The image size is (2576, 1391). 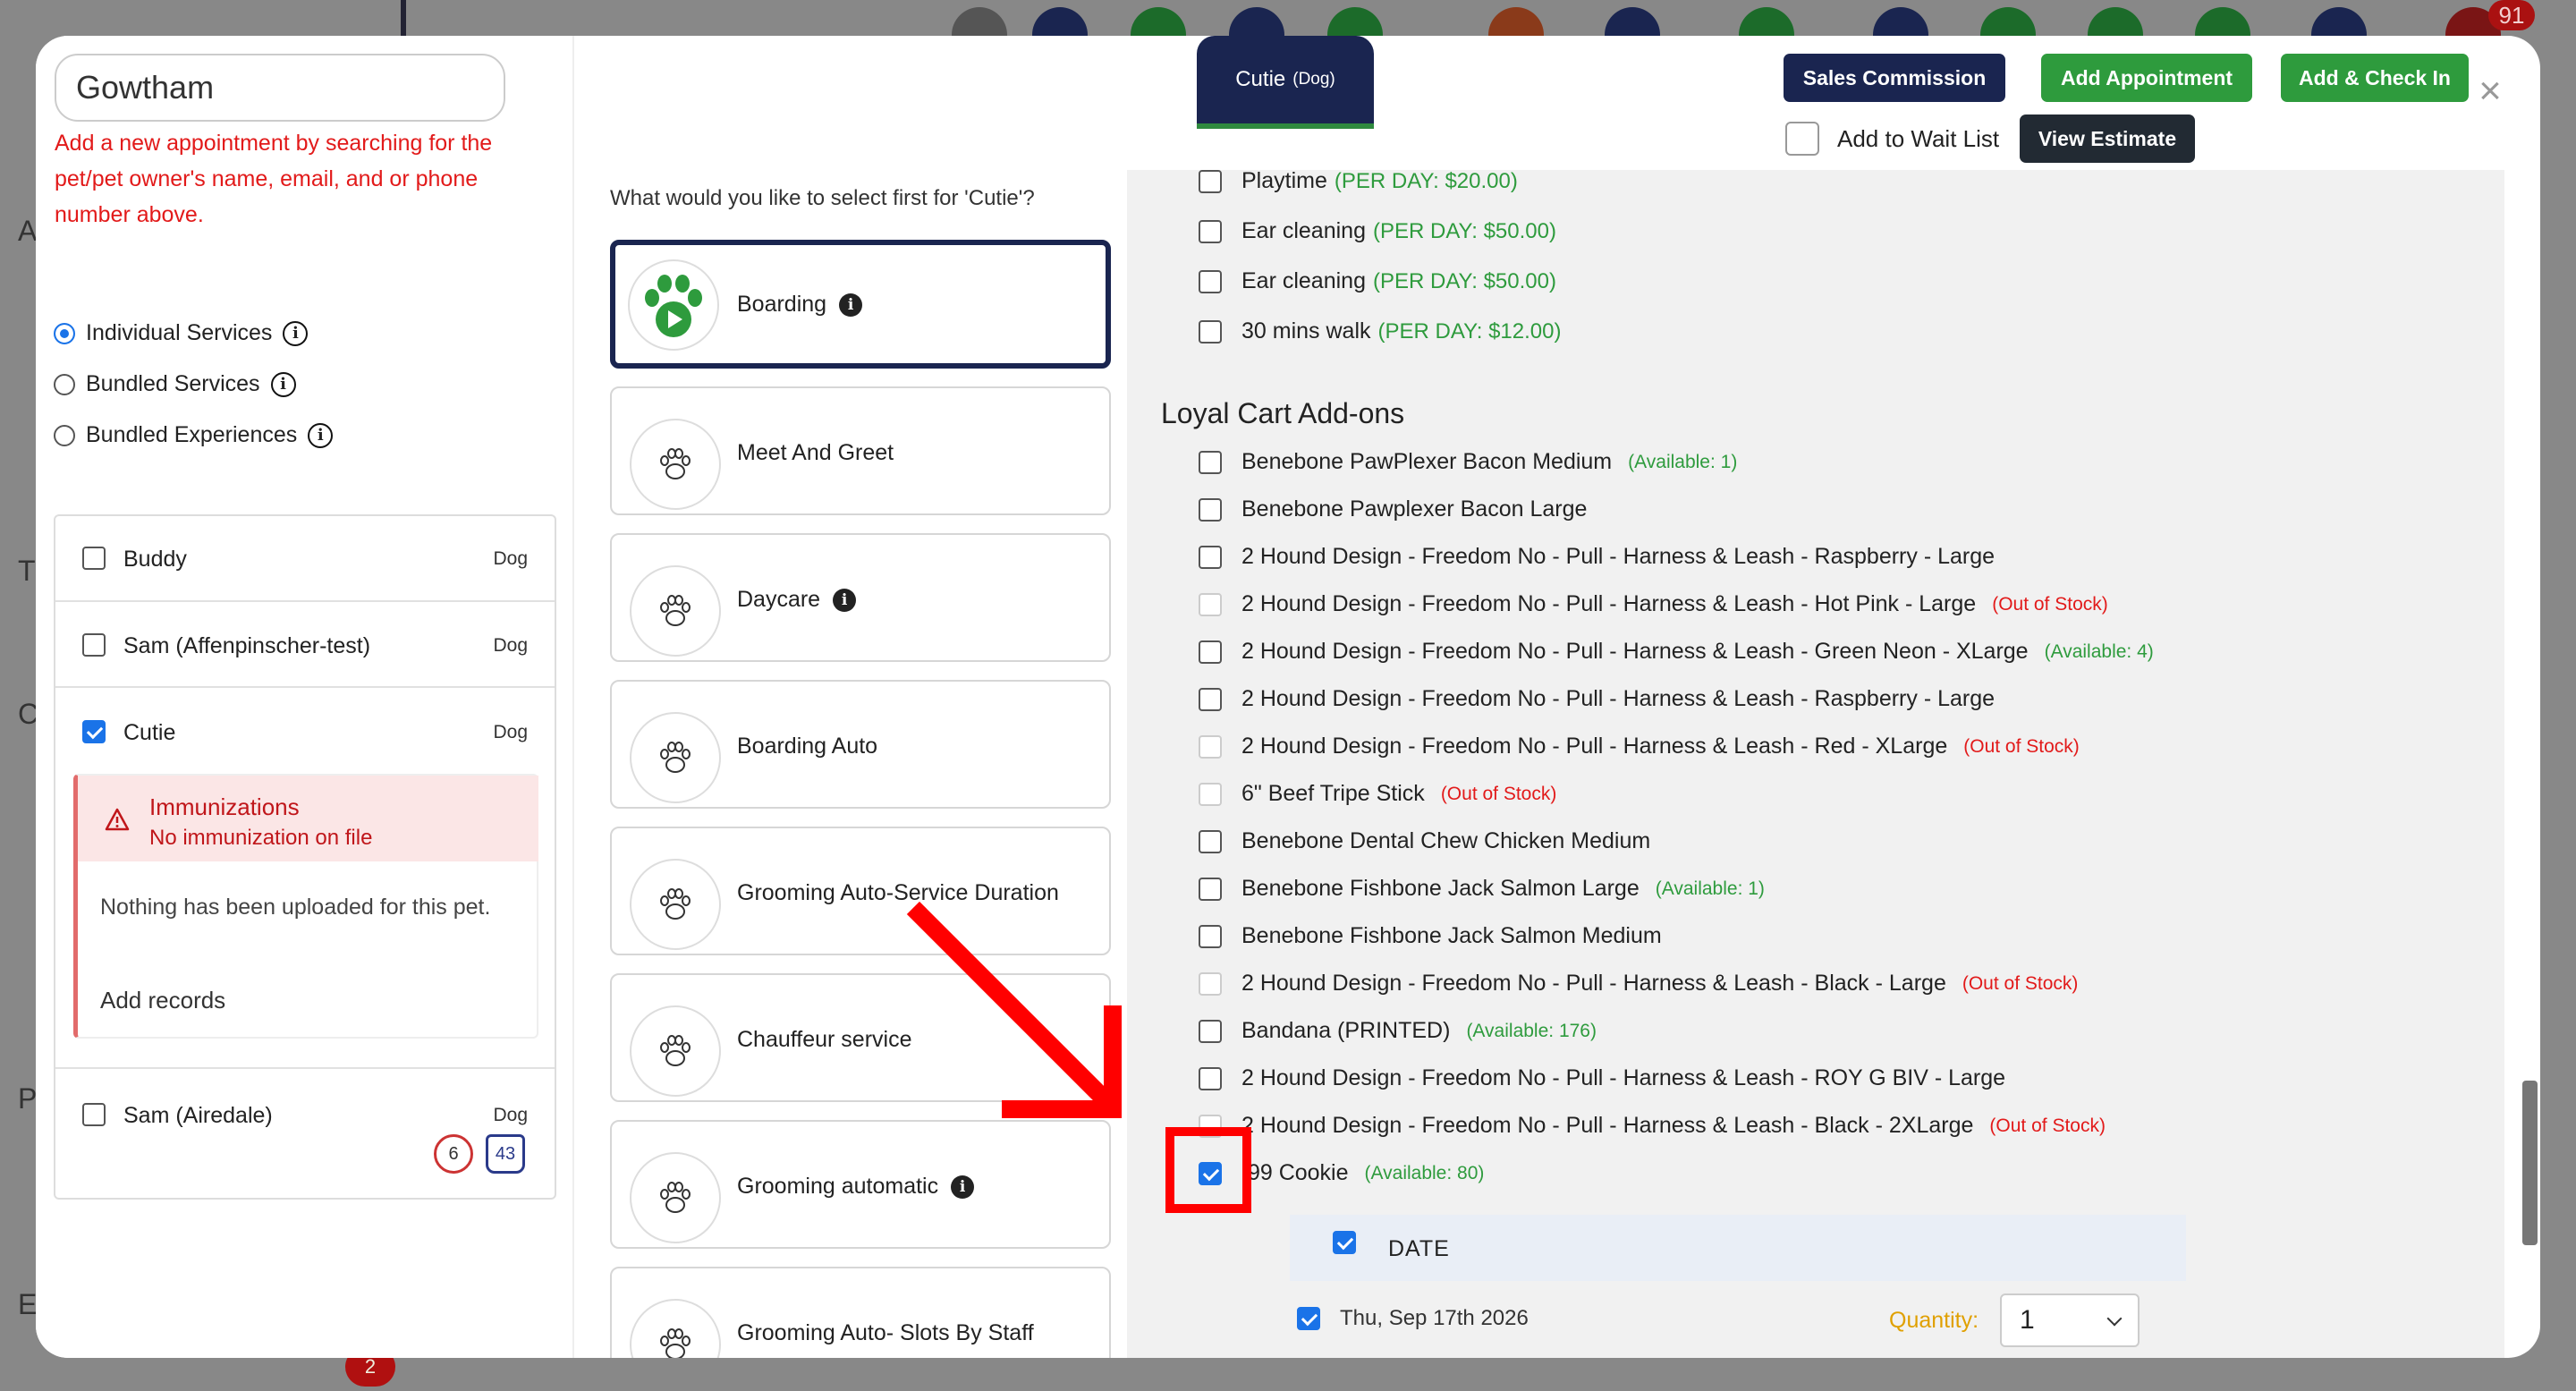 What do you see at coordinates (1894, 78) in the screenshot?
I see `sales-commission-button: Sales Commission` at bounding box center [1894, 78].